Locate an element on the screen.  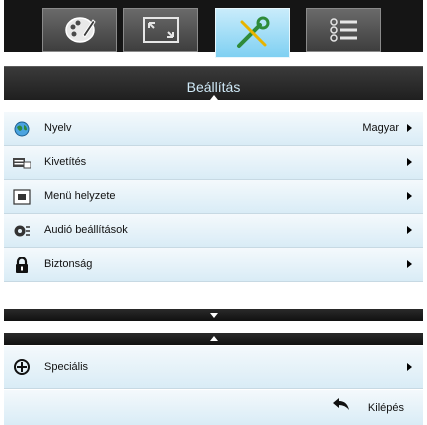
scroll-up-bar is located at coordinates (213, 339).